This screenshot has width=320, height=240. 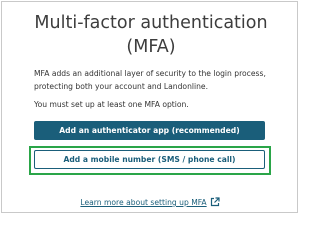 I want to click on external-link-icon, so click(x=215, y=204).